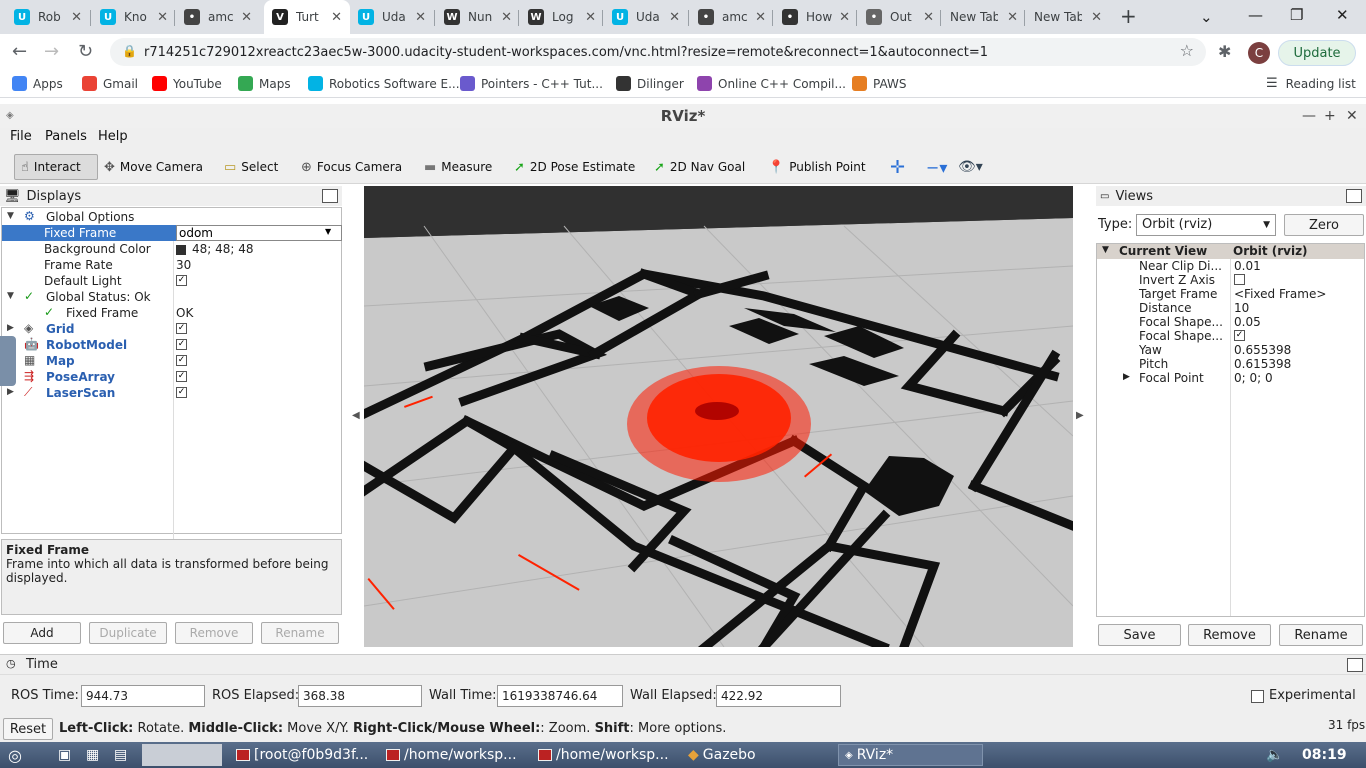 This screenshot has height=768, width=1366. What do you see at coordinates (172, 281) in the screenshot?
I see `display-row-default-light: Default Light ✓` at bounding box center [172, 281].